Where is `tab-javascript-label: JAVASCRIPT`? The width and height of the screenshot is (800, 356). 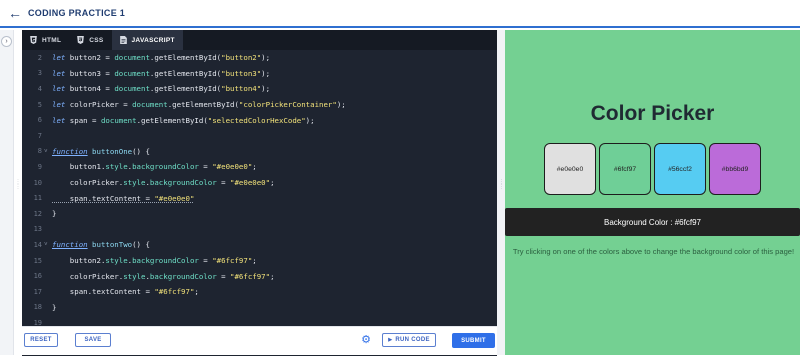
tab-javascript-label: JAVASCRIPT is located at coordinates (153, 40).